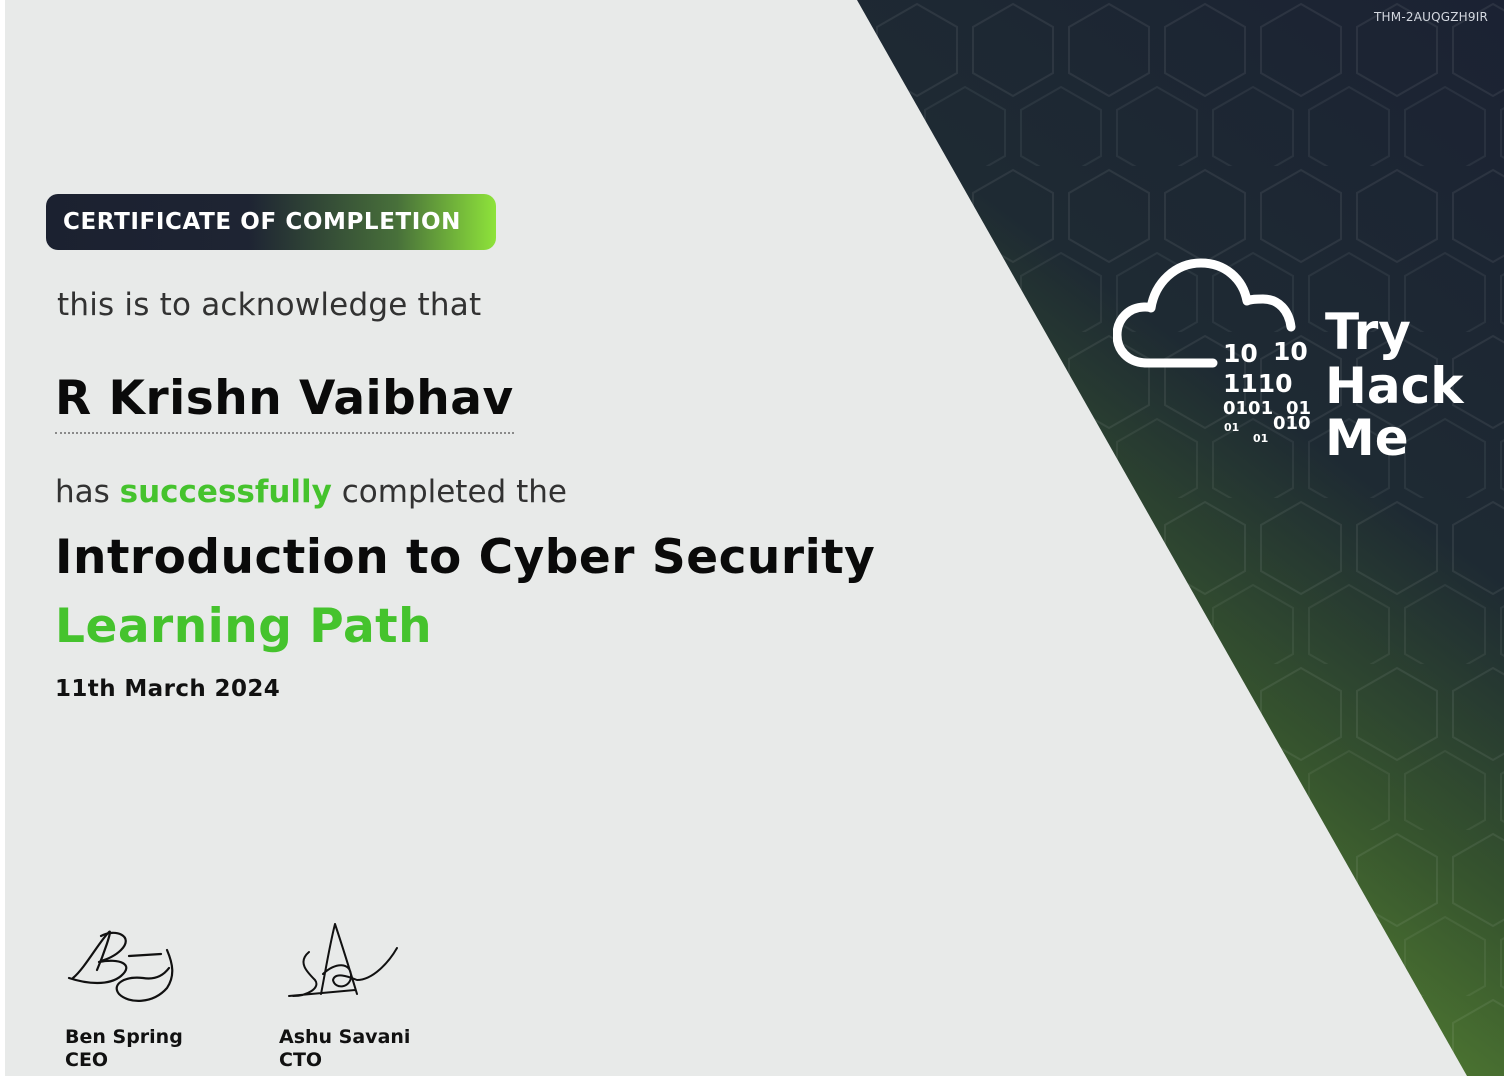  I want to click on brand-word: Try, so click(1368, 332).